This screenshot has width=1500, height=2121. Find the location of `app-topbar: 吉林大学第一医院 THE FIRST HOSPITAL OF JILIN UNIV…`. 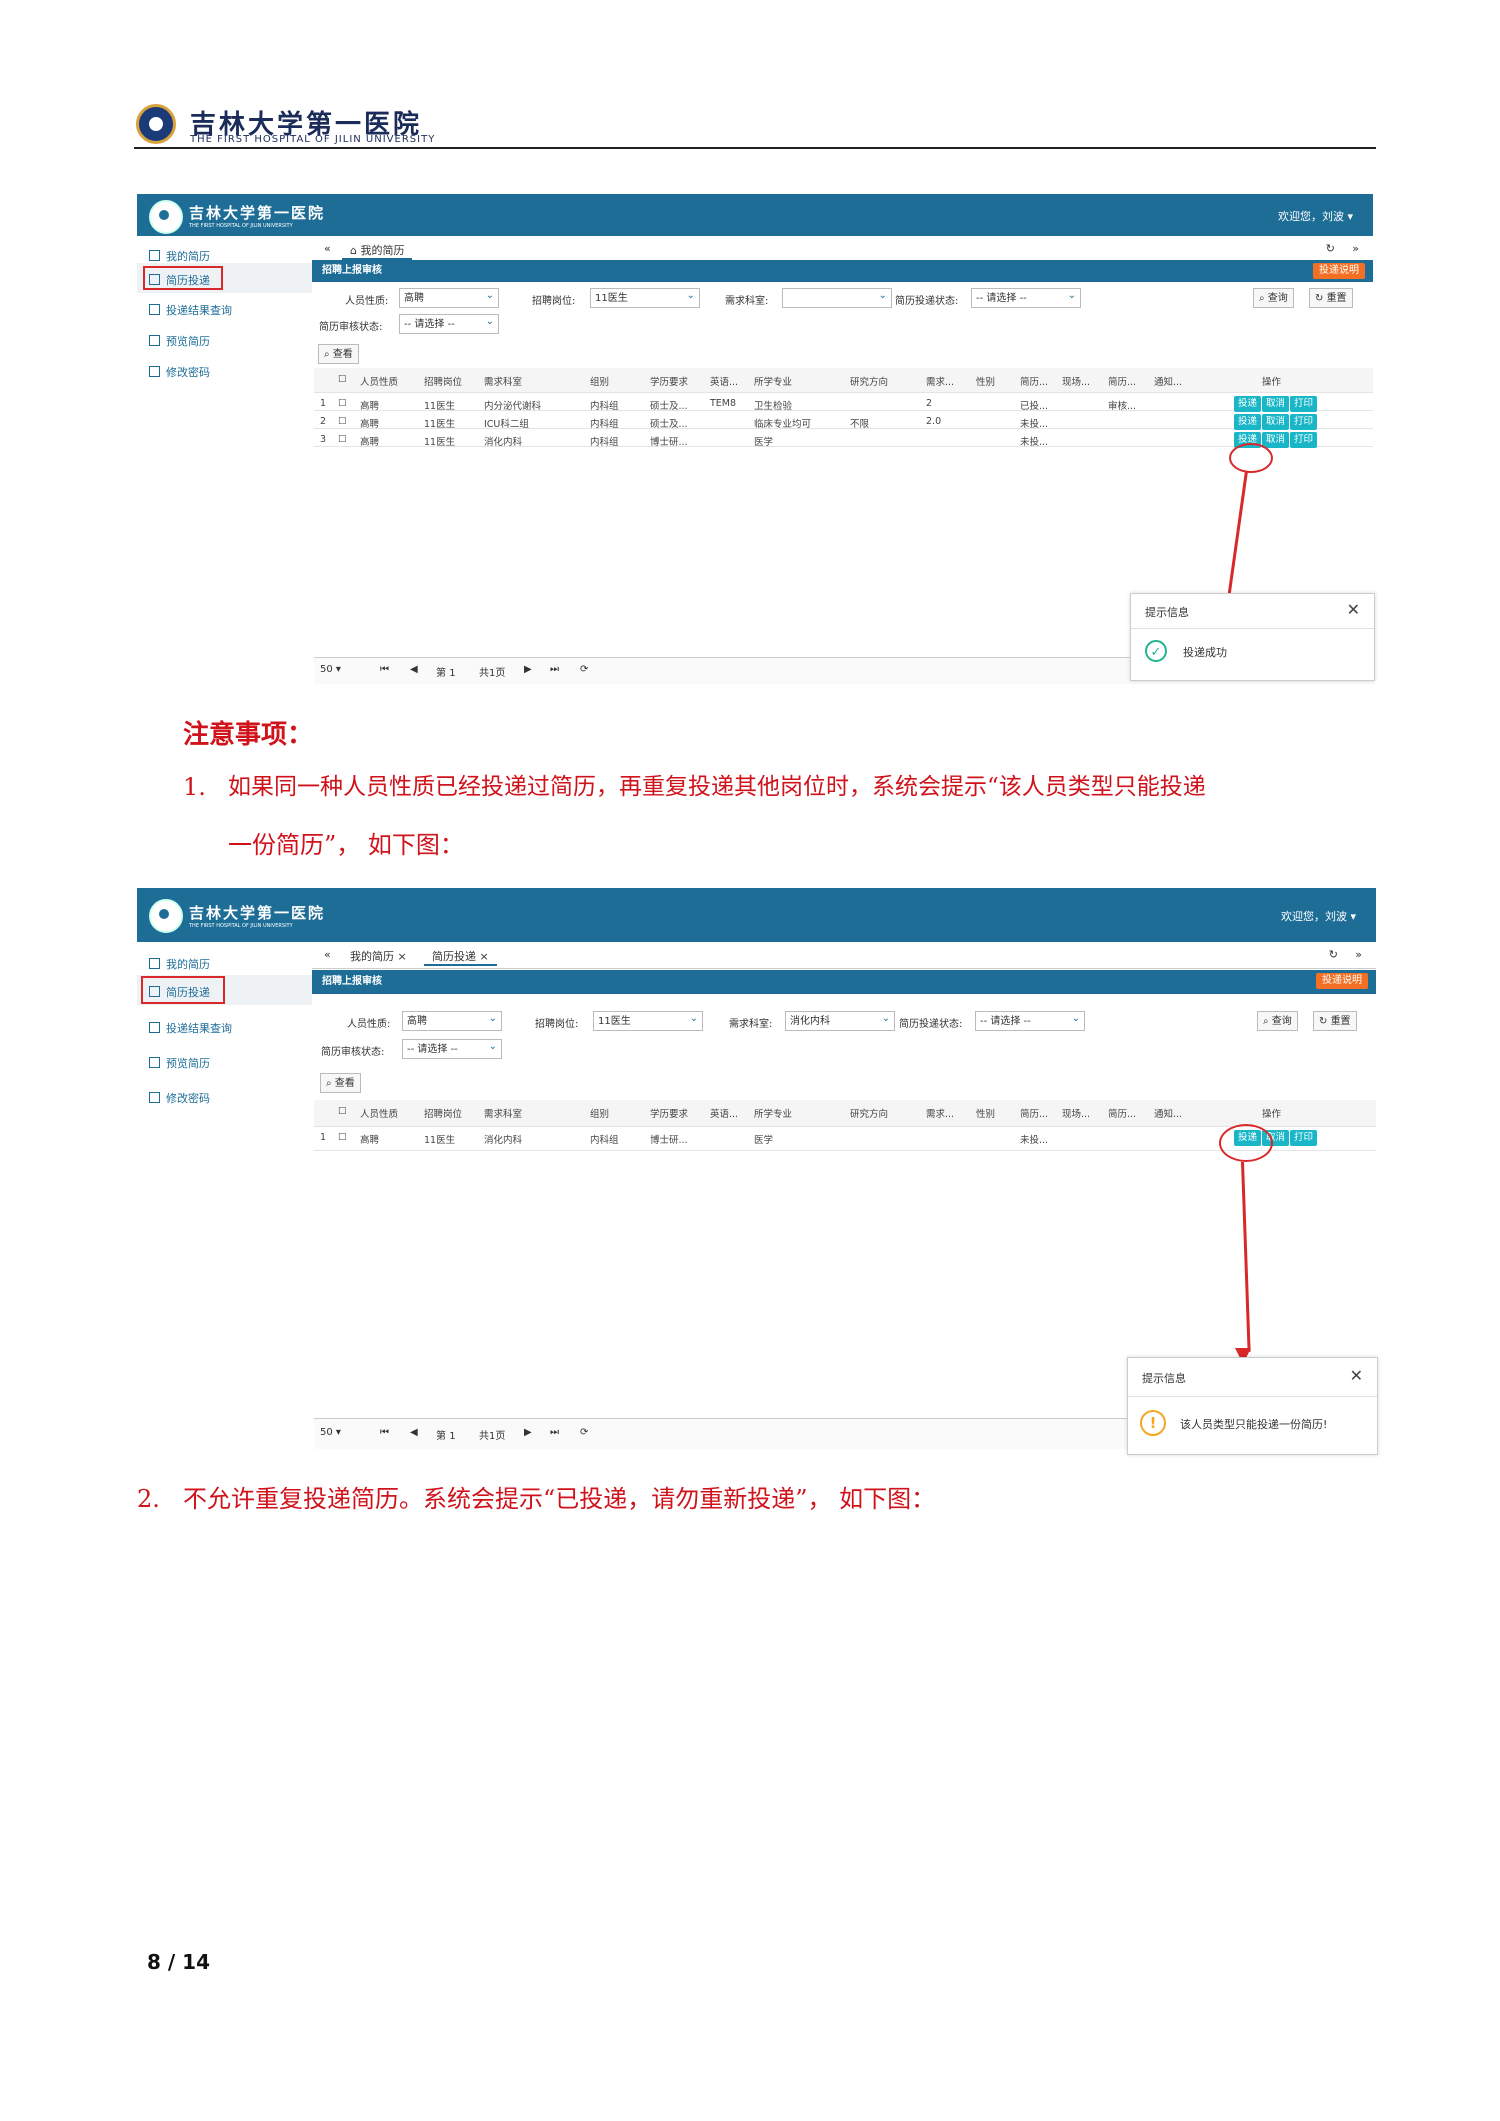

app-topbar: 吉林大学第一医院 THE FIRST HOSPITAL OF JILIN UNIV… is located at coordinates (756, 915).